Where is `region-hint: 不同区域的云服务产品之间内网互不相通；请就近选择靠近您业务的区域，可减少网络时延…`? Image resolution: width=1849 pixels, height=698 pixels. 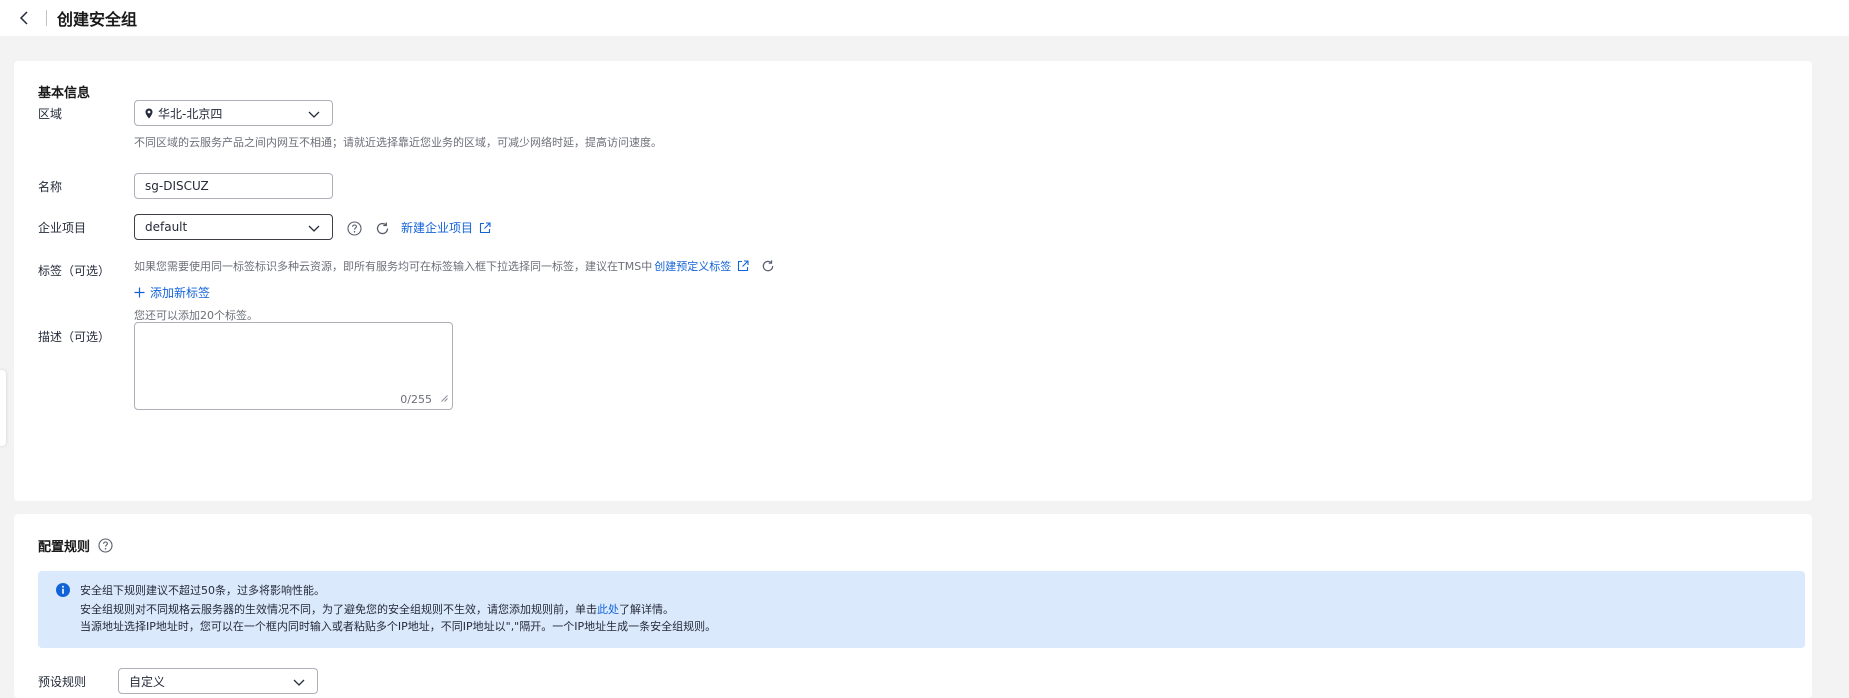
region-hint: 不同区域的云服务产品之间内网互不相通；请就近选择靠近您业务的区域，可减少网络时延… is located at coordinates (398, 142).